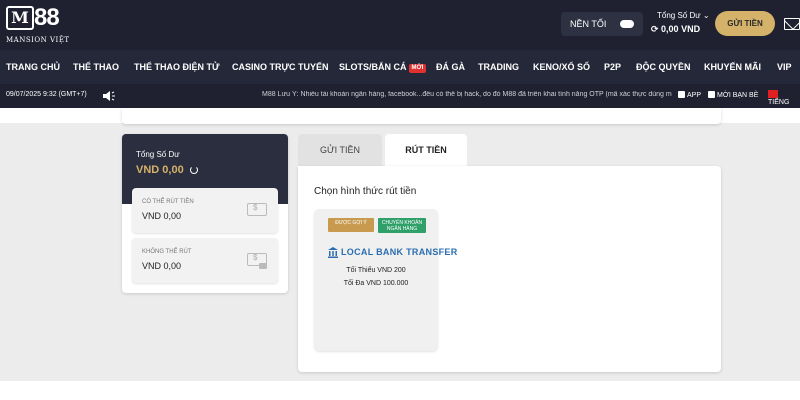 This screenshot has width=800, height=400. I want to click on bank-transfer-tag: CHUYỂN KHOẢN NGÂN HÀNG, so click(402, 225).